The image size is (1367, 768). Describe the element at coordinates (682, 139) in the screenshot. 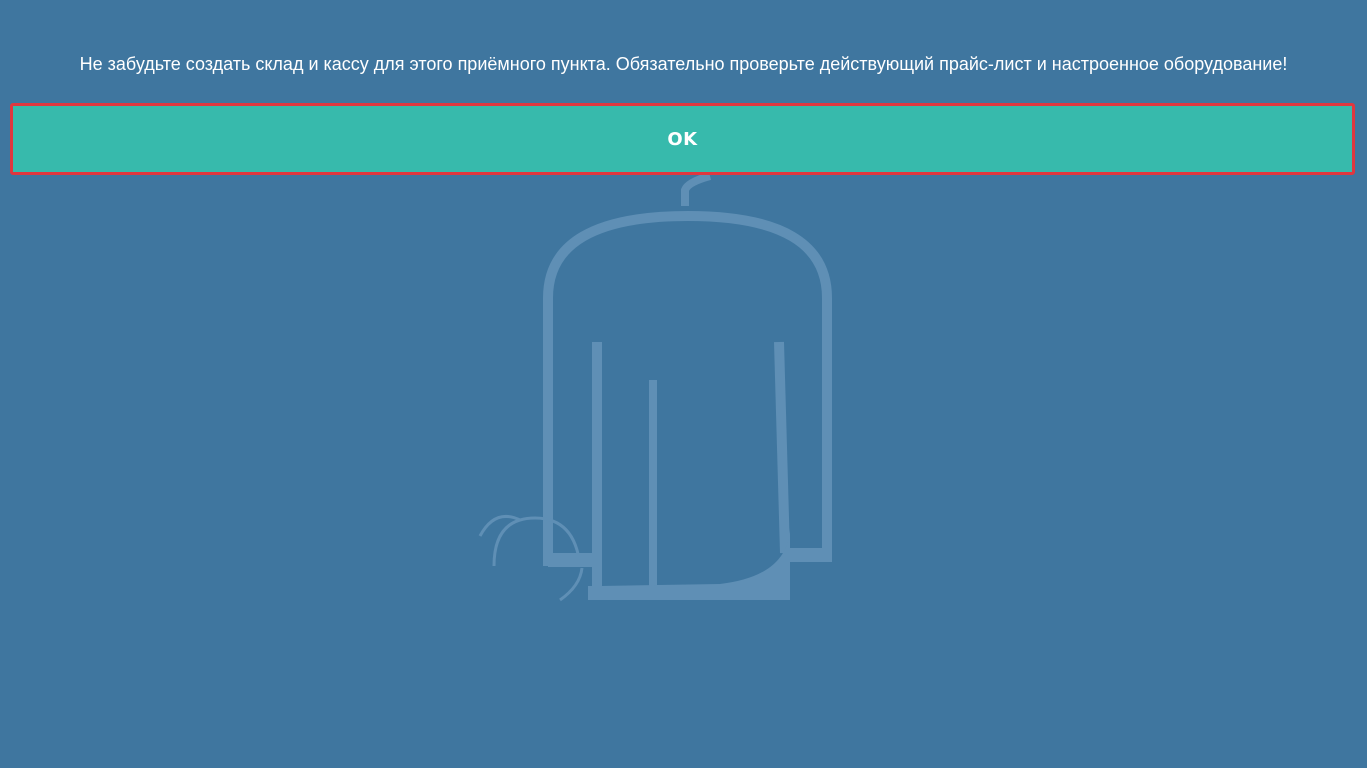

I see `ok-button: OK` at that location.